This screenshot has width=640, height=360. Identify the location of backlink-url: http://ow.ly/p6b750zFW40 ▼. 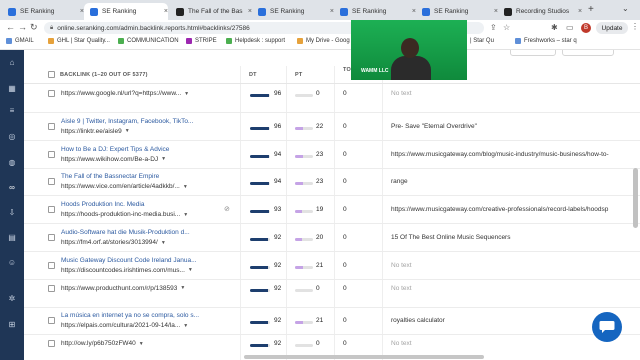
(102, 343).